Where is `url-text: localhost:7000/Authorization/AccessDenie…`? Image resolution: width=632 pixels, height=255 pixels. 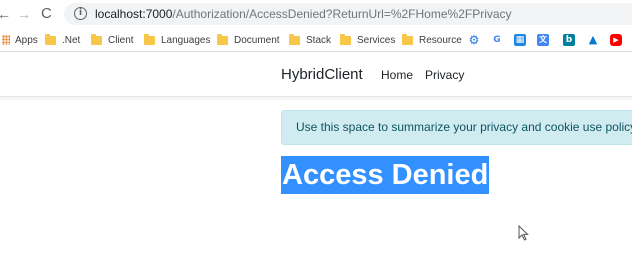
url-text: localhost:7000/Authorization/AccessDenie… is located at coordinates (303, 14).